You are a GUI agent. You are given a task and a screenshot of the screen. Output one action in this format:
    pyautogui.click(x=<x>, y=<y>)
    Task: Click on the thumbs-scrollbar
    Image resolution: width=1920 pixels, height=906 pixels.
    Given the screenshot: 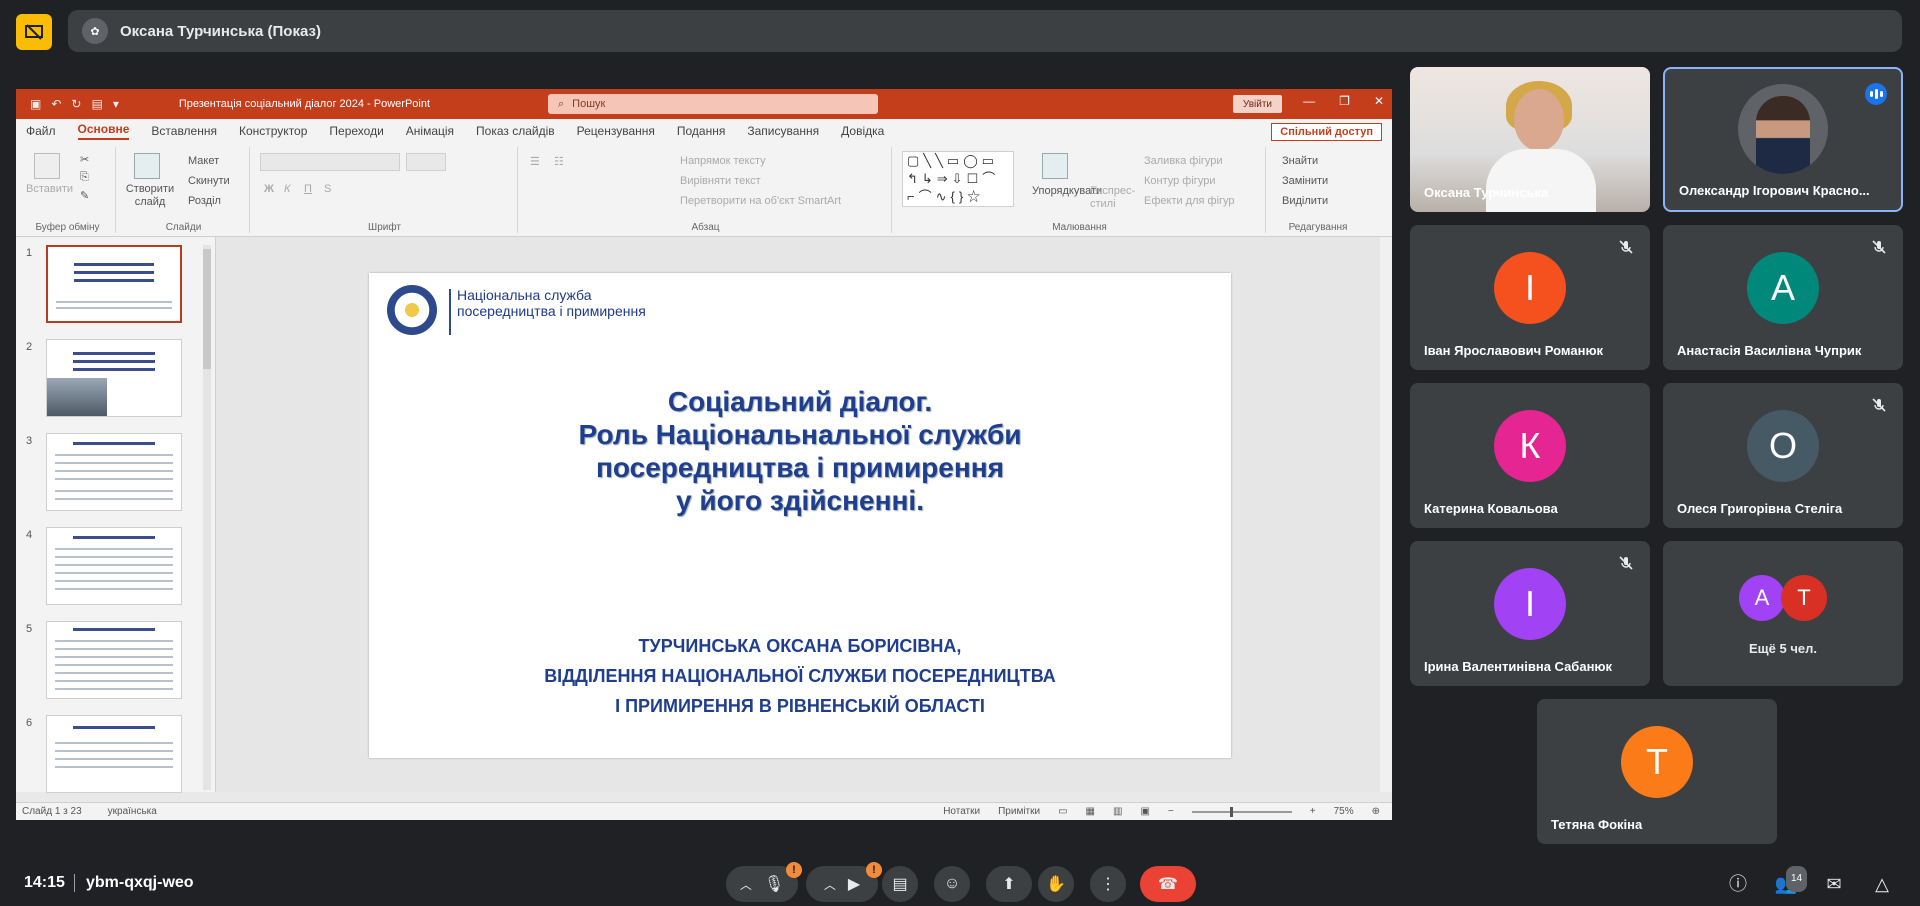 What is the action you would take?
    pyautogui.click(x=207, y=517)
    